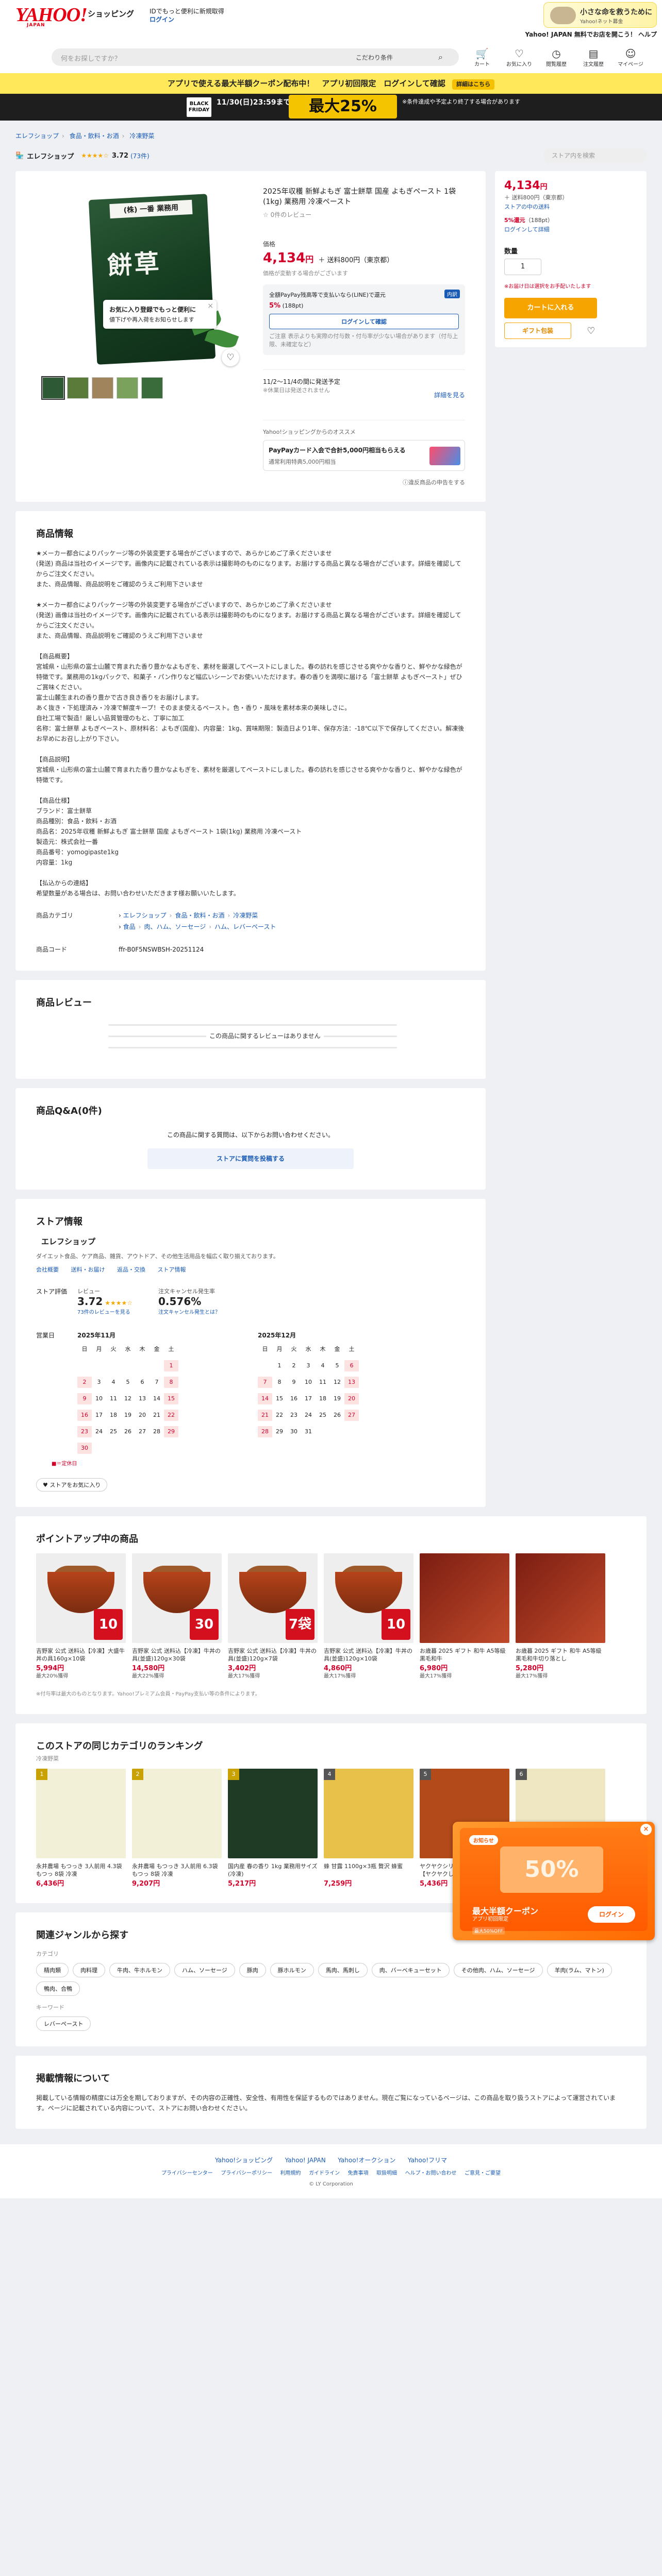 This screenshot has width=662, height=2576. What do you see at coordinates (161, 949) in the screenshot?
I see `product-code: ffr-B0F5NSWBSH-20251124` at bounding box center [161, 949].